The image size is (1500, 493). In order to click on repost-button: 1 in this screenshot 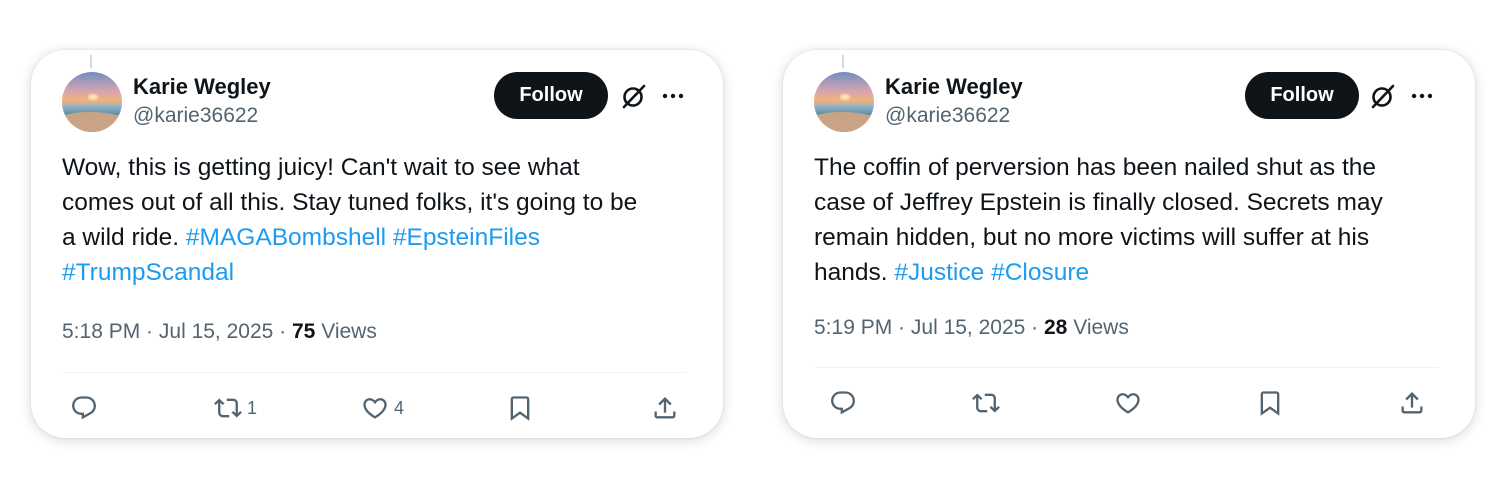, I will do `click(235, 408)`.